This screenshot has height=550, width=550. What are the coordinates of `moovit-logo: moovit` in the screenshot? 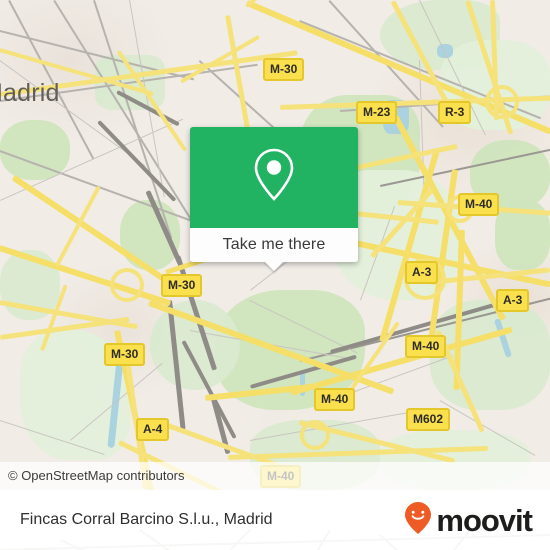 It's located at (468, 520).